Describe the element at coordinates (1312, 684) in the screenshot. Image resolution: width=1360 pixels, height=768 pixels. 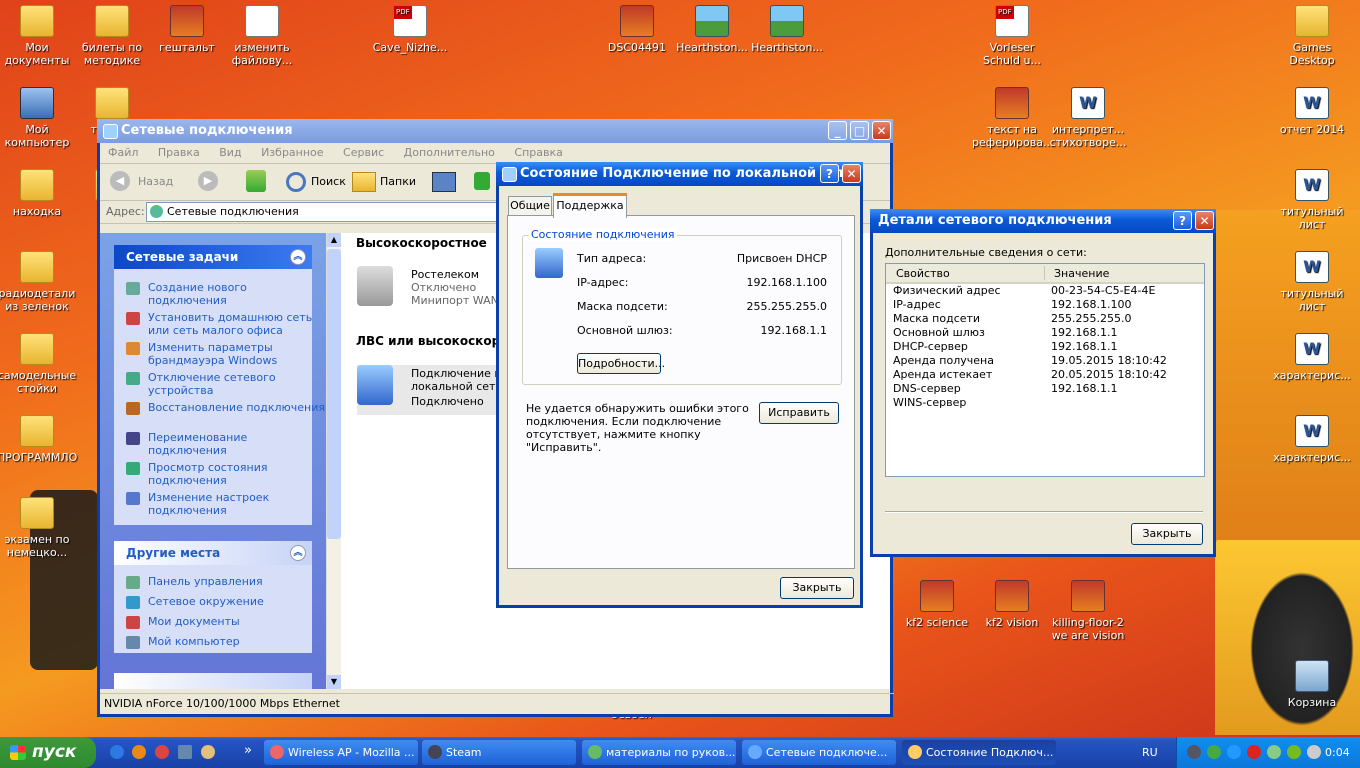
I see `desktop-icon: Корзина` at that location.